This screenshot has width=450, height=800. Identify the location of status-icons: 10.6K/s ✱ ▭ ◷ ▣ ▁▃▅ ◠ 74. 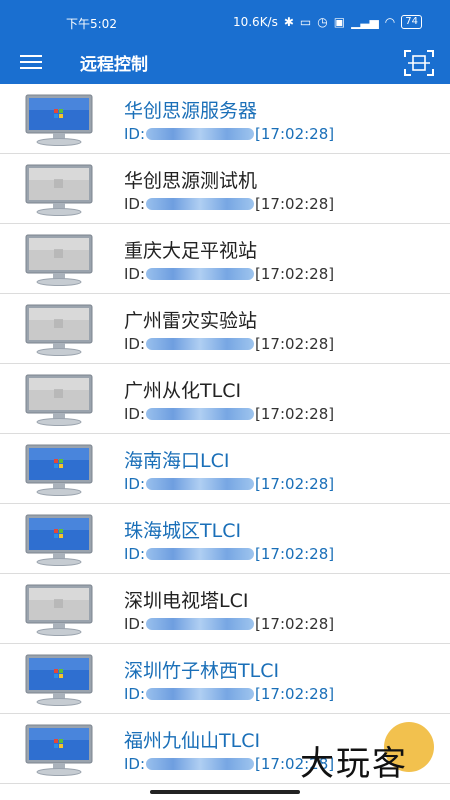
(327, 22).